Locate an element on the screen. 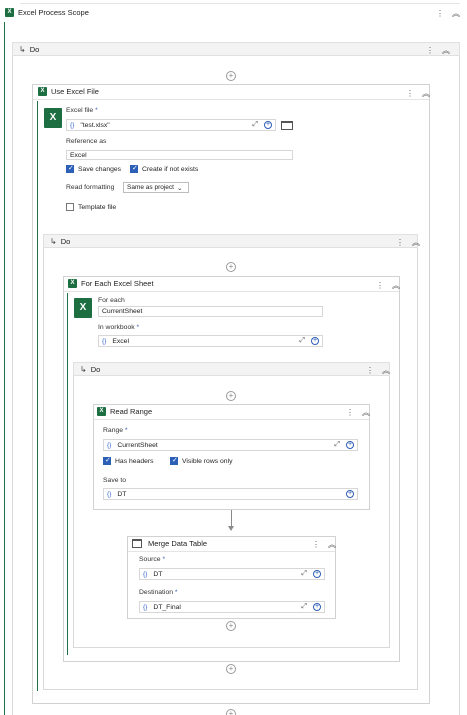  save-to-label: Save to is located at coordinates (115, 480).